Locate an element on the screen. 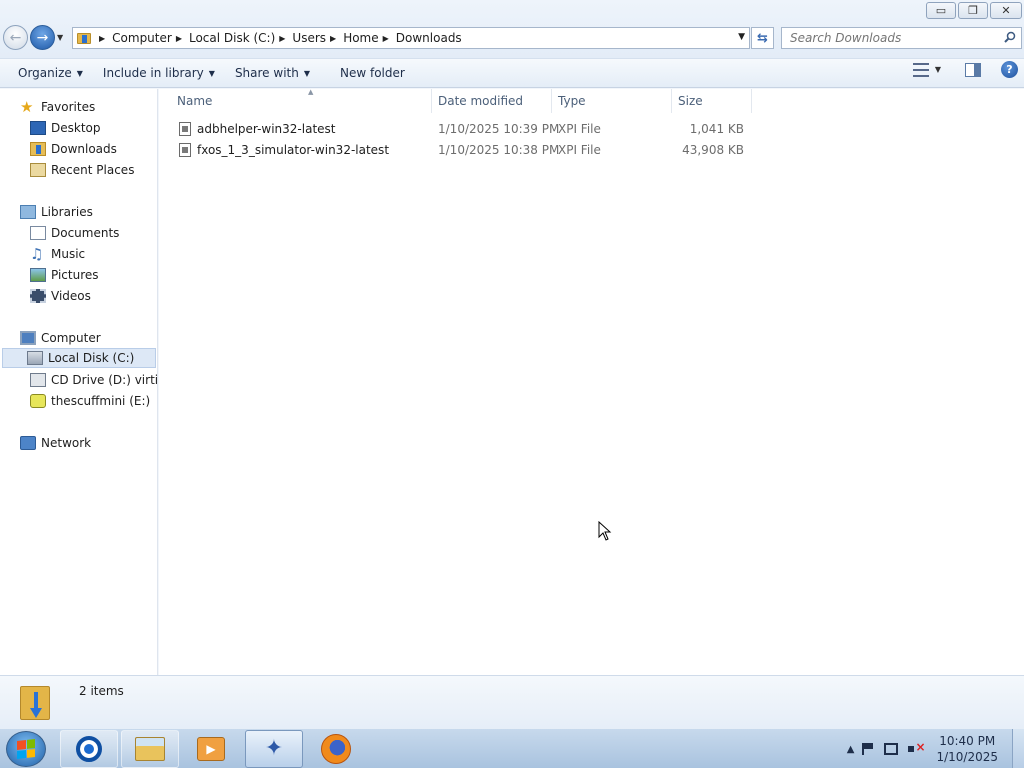 Image resolution: width=1024 pixels, height=768 pixels. change-view-icon is located at coordinates (920, 69).